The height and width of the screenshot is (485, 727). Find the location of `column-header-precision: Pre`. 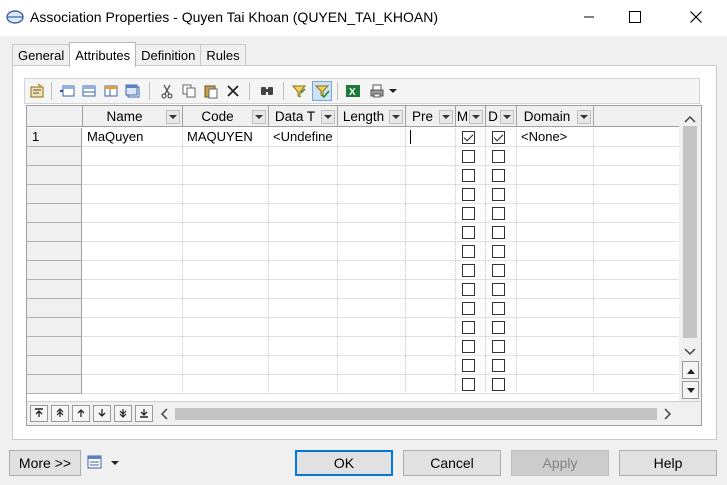

column-header-precision: Pre is located at coordinates (431, 116).